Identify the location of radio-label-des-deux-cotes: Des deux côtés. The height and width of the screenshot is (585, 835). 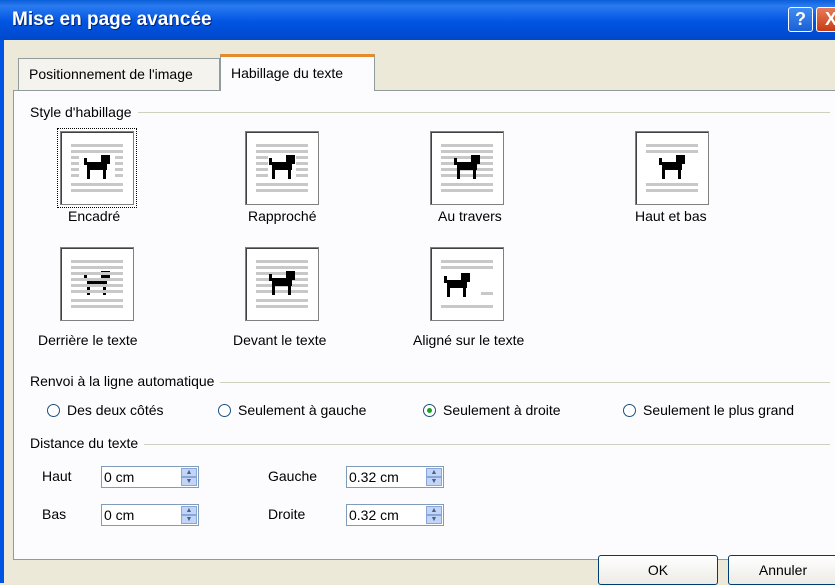
(115, 410).